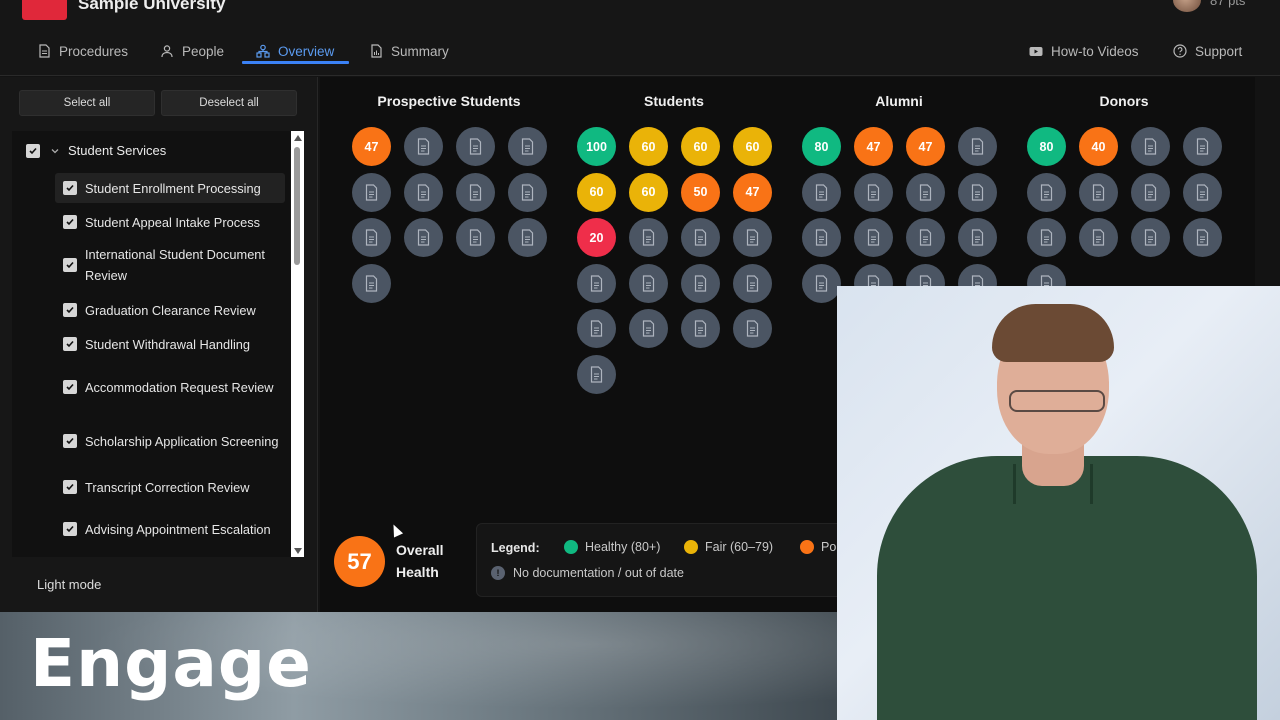 This screenshot has width=1280, height=720. I want to click on tab-procedures: Procedures, so click(82, 51).